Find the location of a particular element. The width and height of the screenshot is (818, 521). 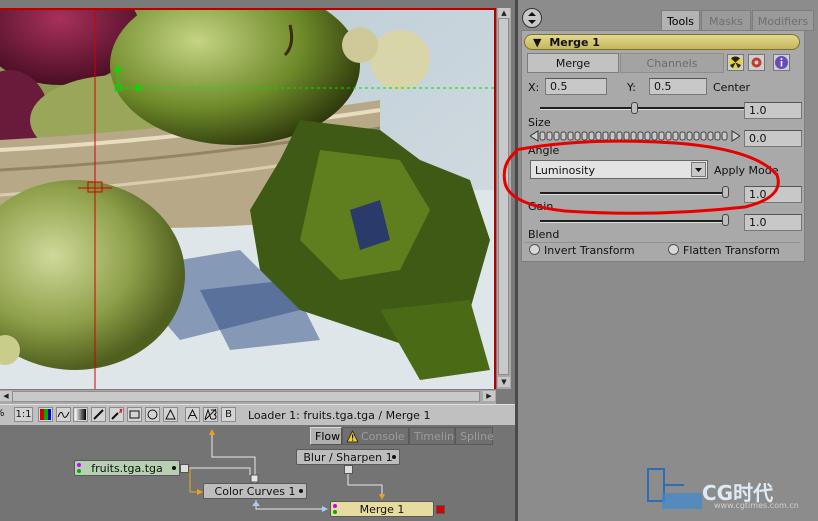

collapse-arrow-icon: ▼ is located at coordinates (537, 42).